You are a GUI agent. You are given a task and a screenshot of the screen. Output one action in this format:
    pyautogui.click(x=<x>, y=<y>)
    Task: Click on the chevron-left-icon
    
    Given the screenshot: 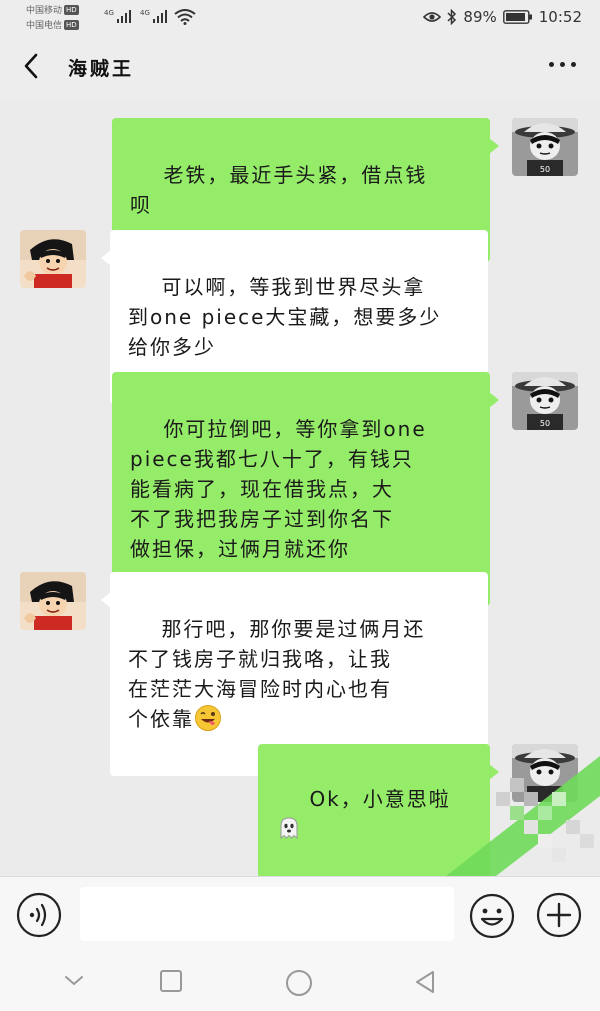 What is the action you would take?
    pyautogui.click(x=31, y=66)
    